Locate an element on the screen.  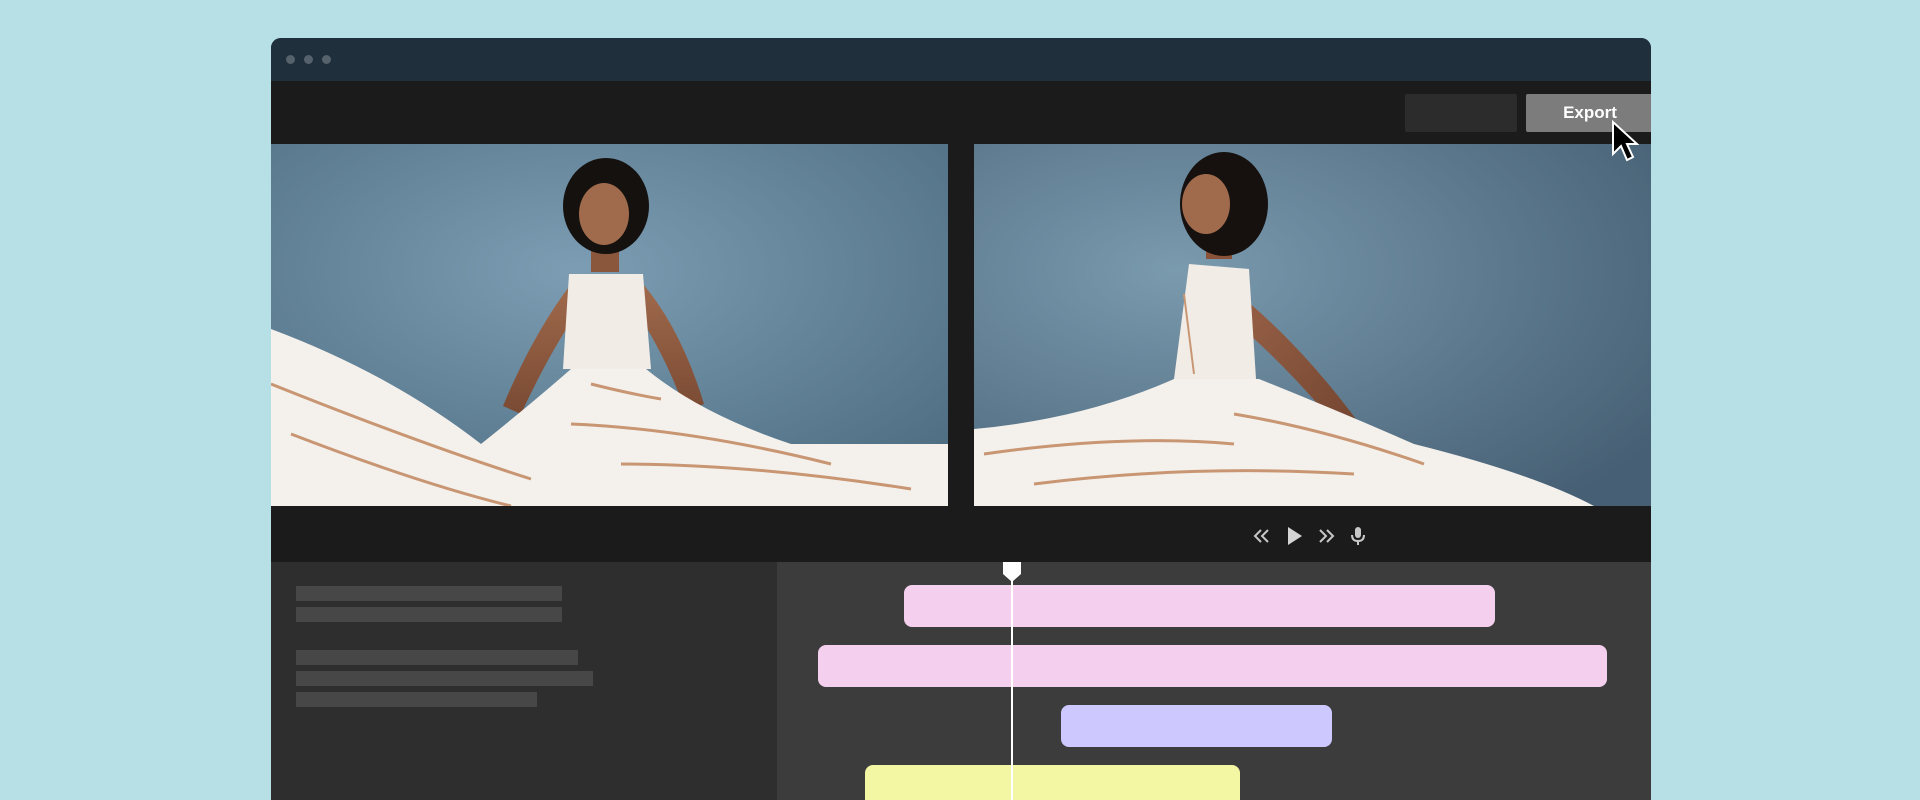
playback-controls is located at coordinates (961, 534).